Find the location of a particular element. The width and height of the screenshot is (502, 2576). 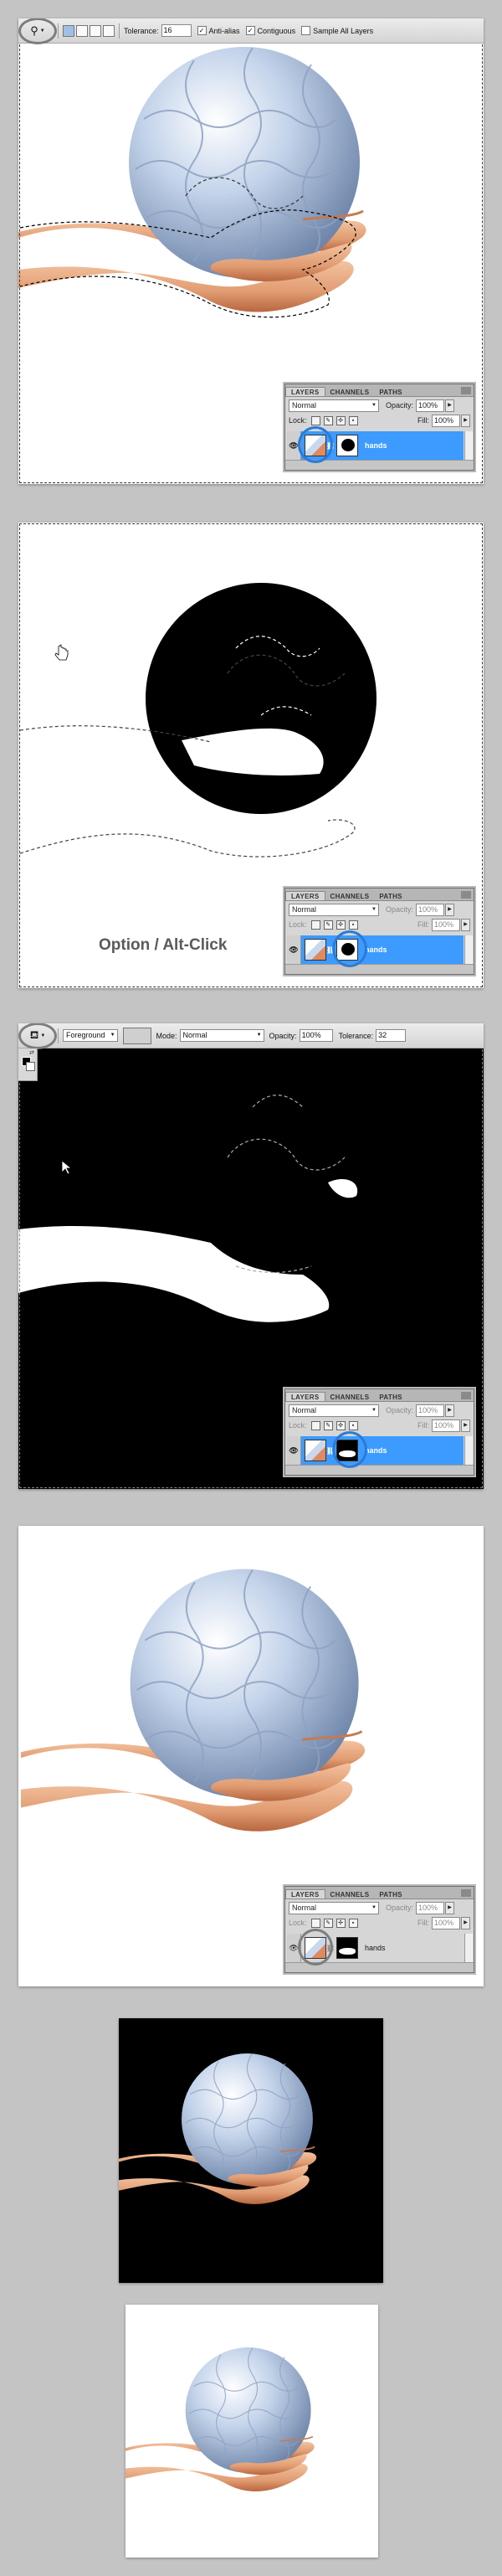

contiguous-checkbox: ✓ Contiguous is located at coordinates (270, 30).